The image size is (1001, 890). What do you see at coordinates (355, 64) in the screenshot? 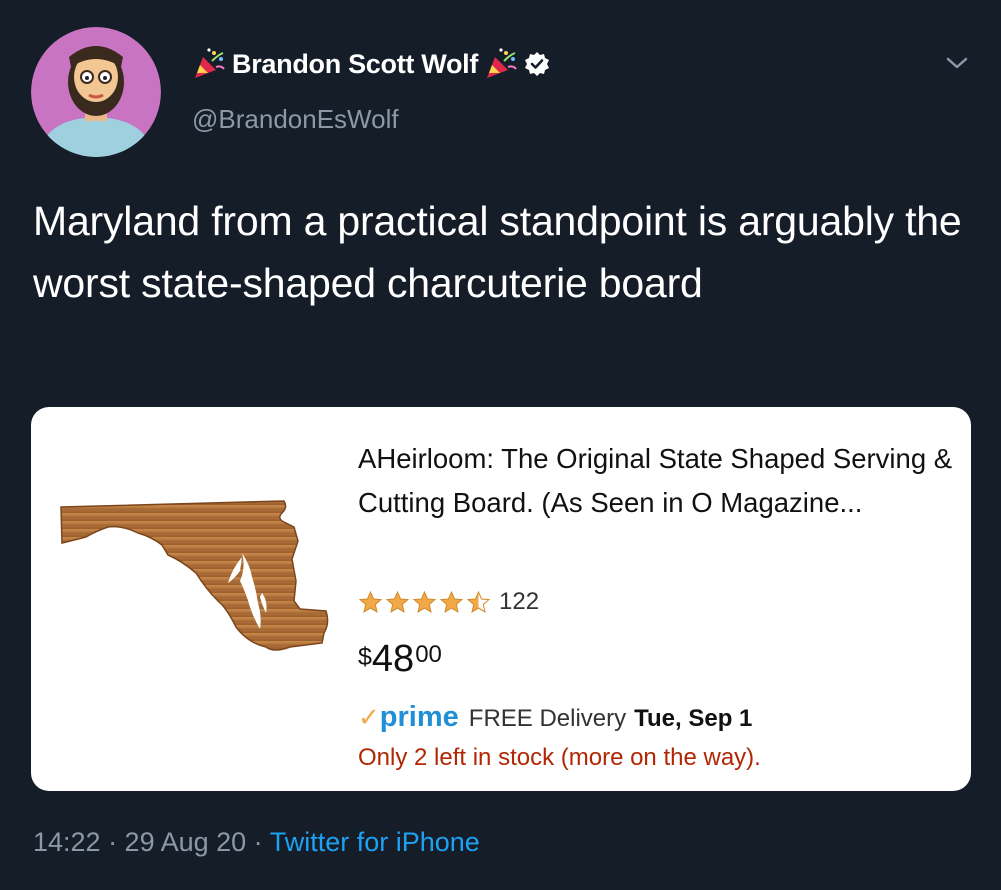
I see `display-name: Brandon Scott Wolf` at bounding box center [355, 64].